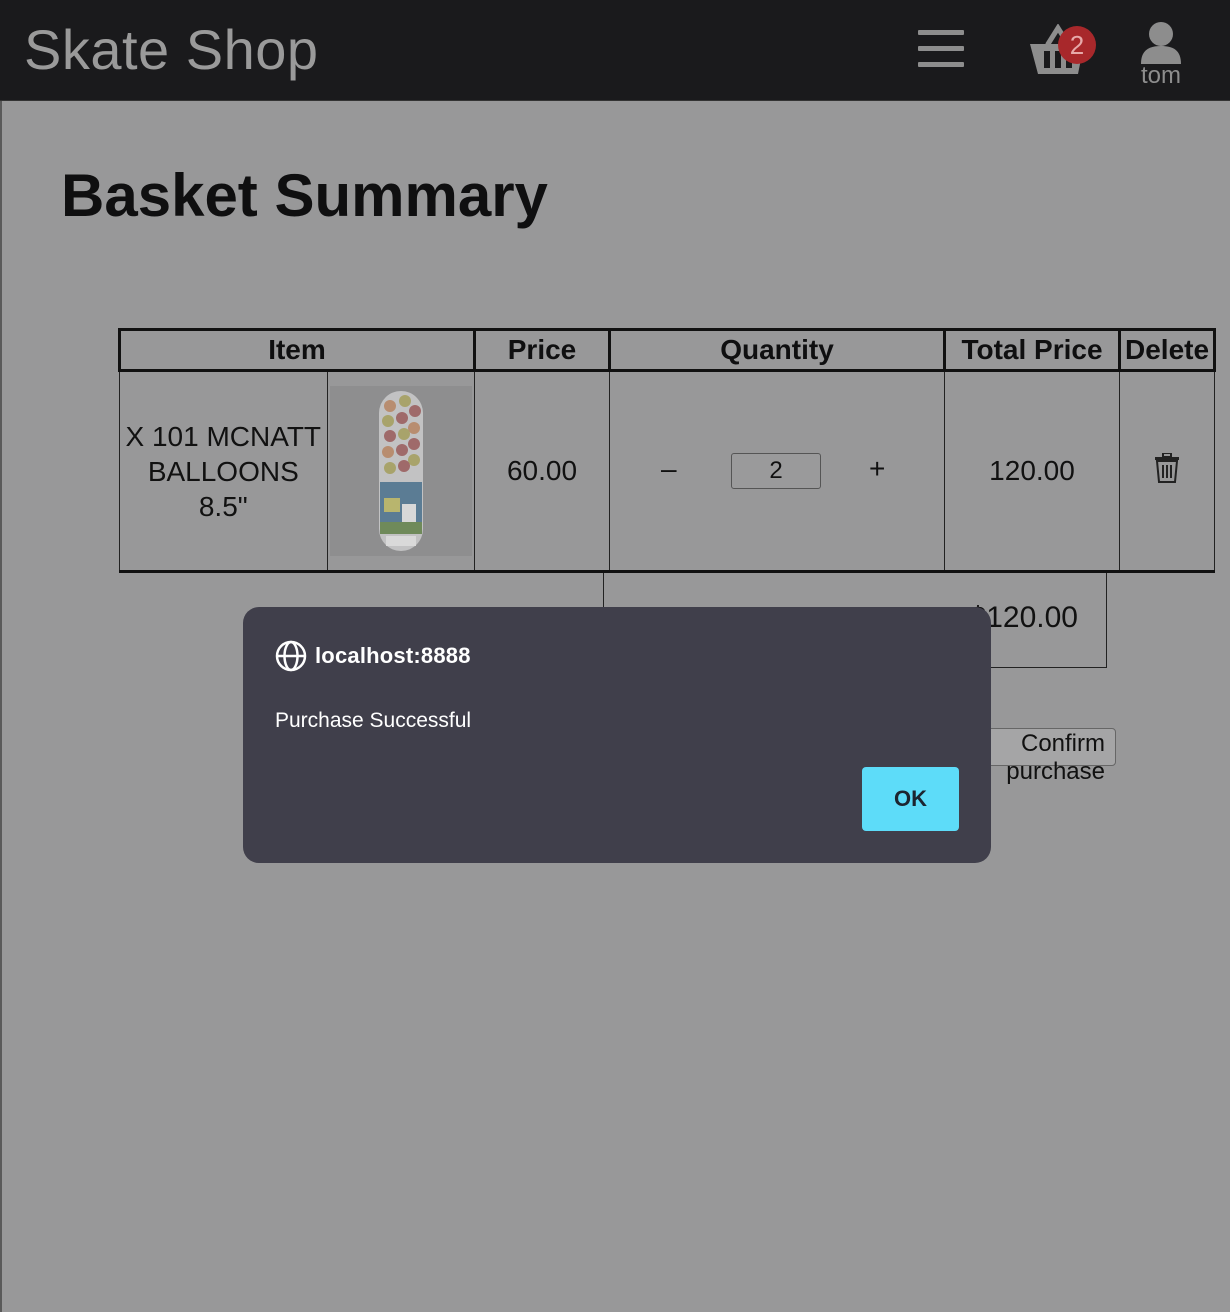 This screenshot has height=1312, width=1230. I want to click on user-menu: tom, so click(1161, 56).